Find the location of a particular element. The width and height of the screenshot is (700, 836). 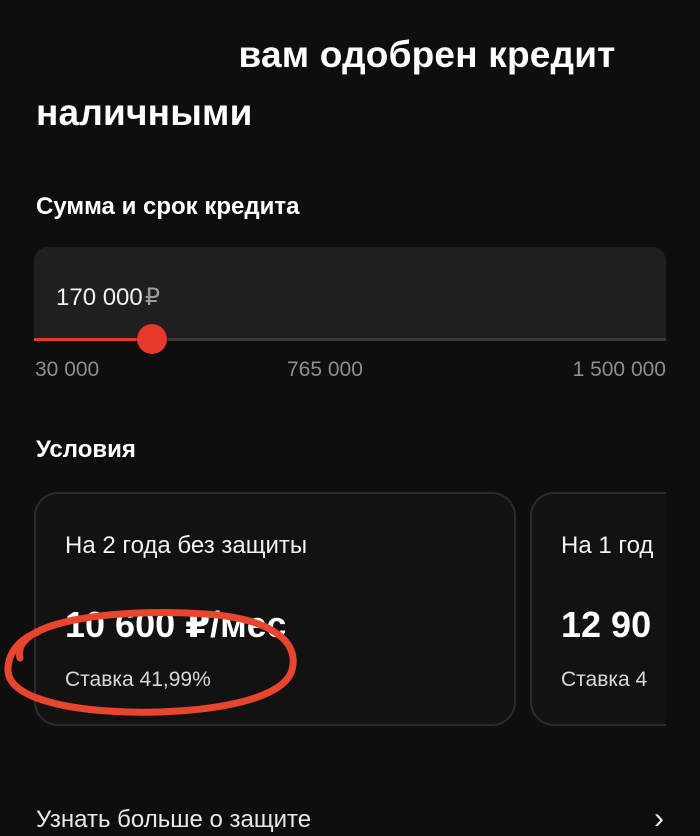

learn-more-link: Узнать больше о защите is located at coordinates (173, 820).